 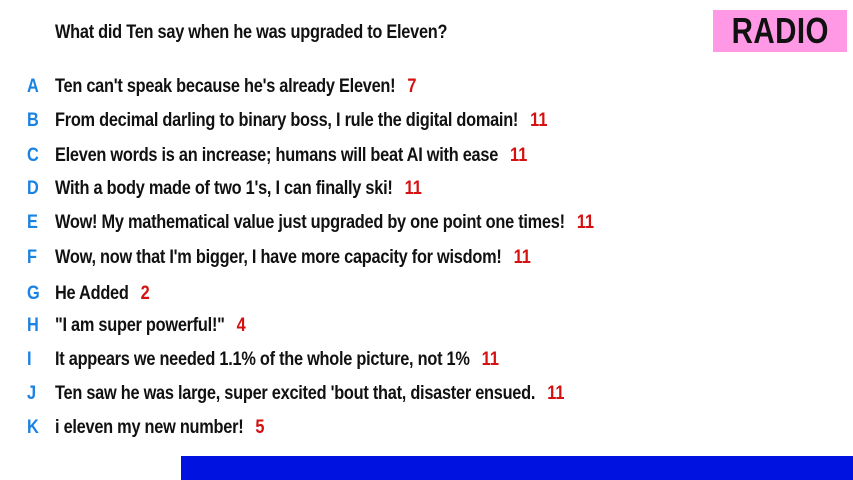 I want to click on answer-word-count: 7, so click(x=412, y=86).